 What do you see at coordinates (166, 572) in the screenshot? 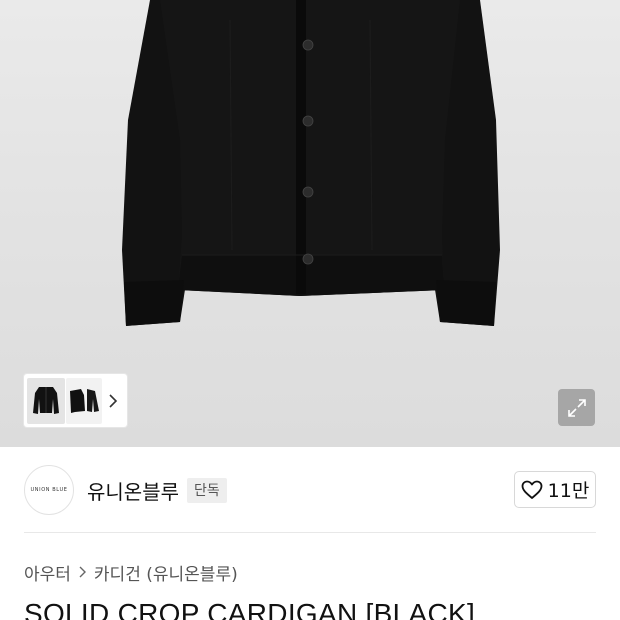
I see `breadcrumb-item-cardigan: 카디건 (유니온블루)` at bounding box center [166, 572].